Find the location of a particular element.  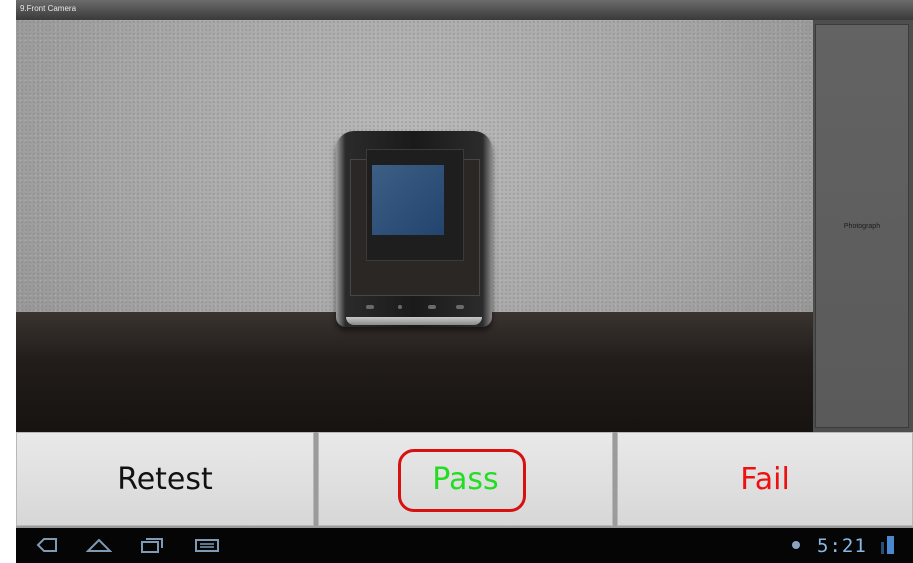

phone-display is located at coordinates (408, 200).